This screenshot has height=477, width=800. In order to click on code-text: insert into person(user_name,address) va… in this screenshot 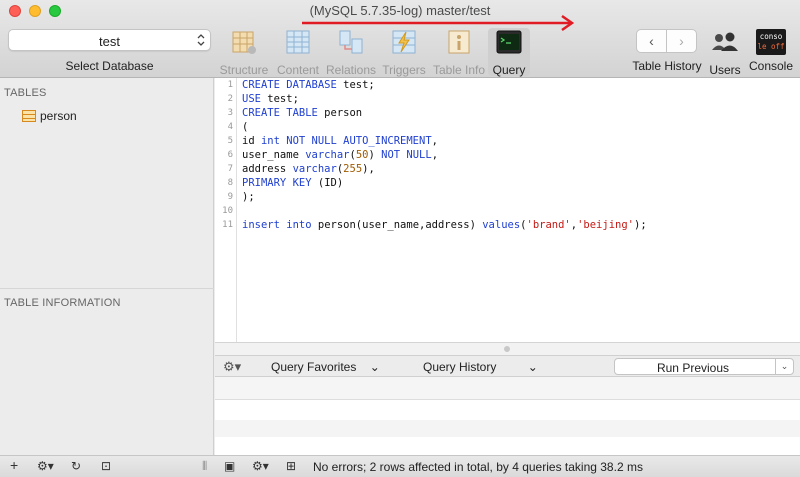, I will do `click(444, 225)`.